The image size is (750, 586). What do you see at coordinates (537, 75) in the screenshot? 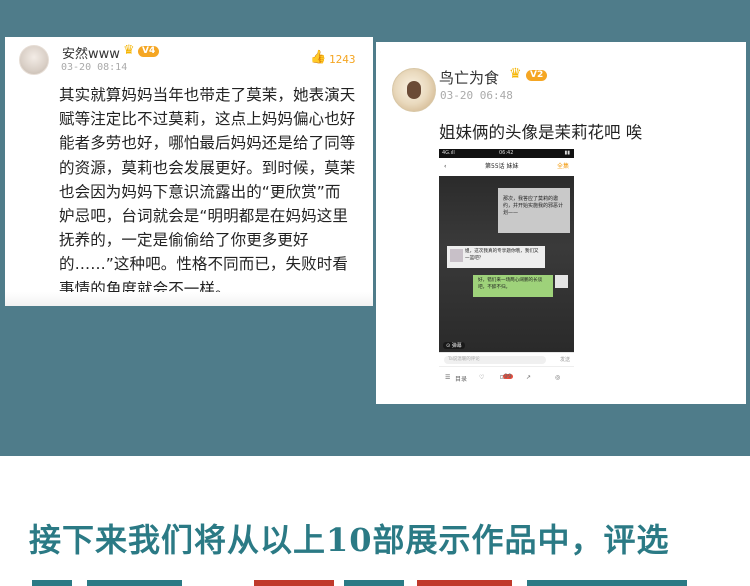
I see `vip-level-badge: V2` at bounding box center [537, 75].